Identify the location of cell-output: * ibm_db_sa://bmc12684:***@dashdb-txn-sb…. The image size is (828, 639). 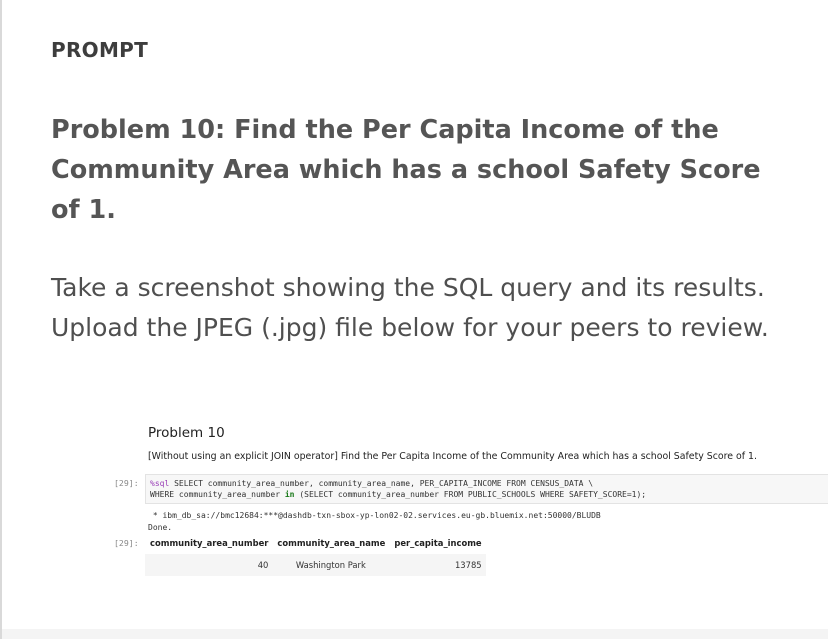
(374, 521).